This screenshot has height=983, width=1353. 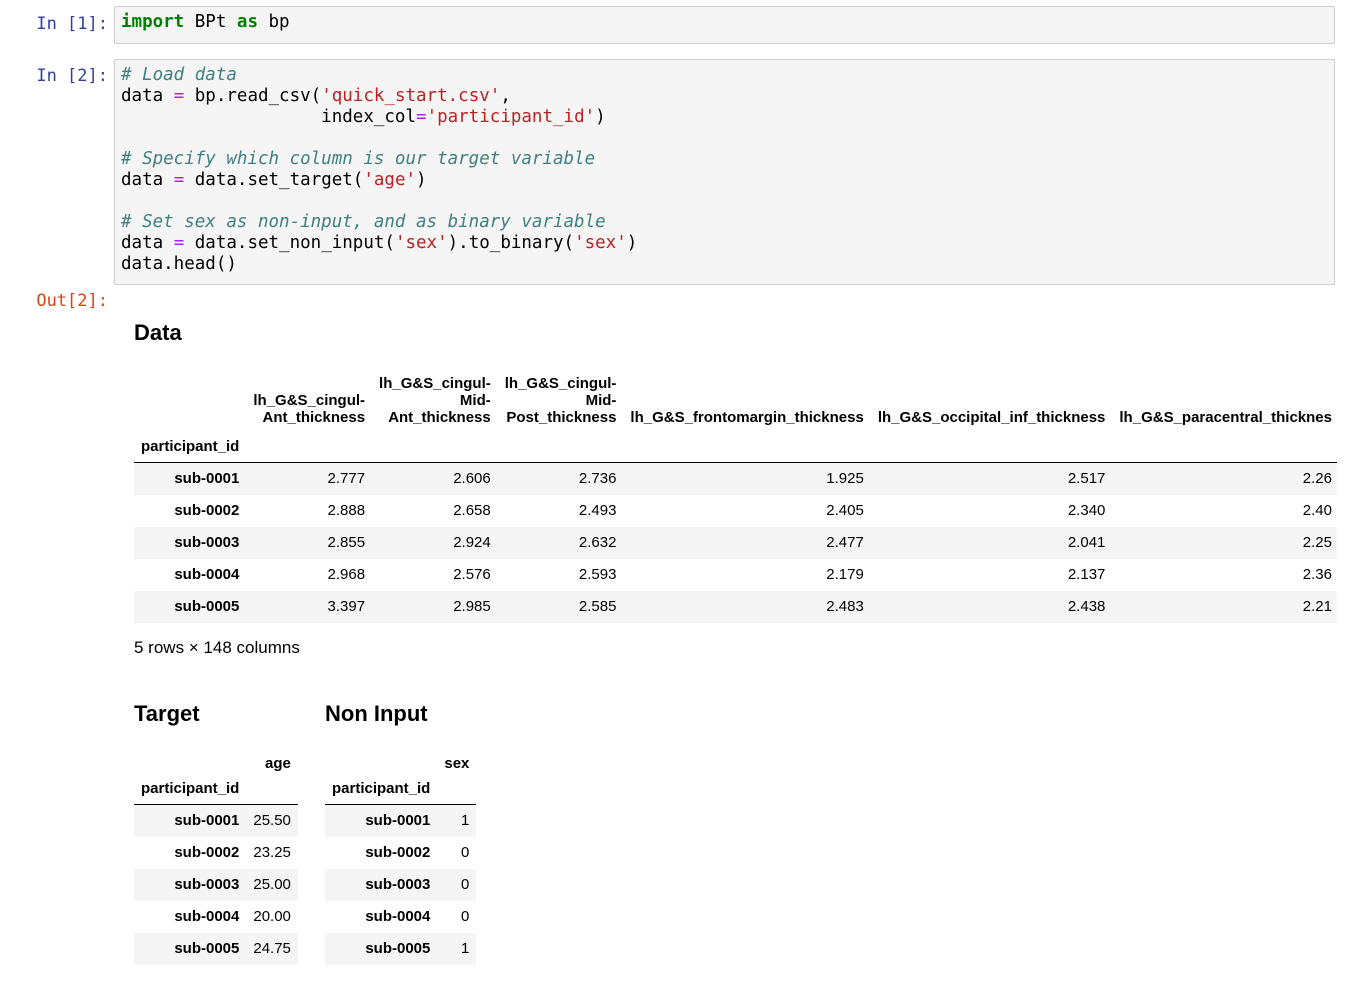 I want to click on table-cell: 2.25, so click(x=1317, y=542).